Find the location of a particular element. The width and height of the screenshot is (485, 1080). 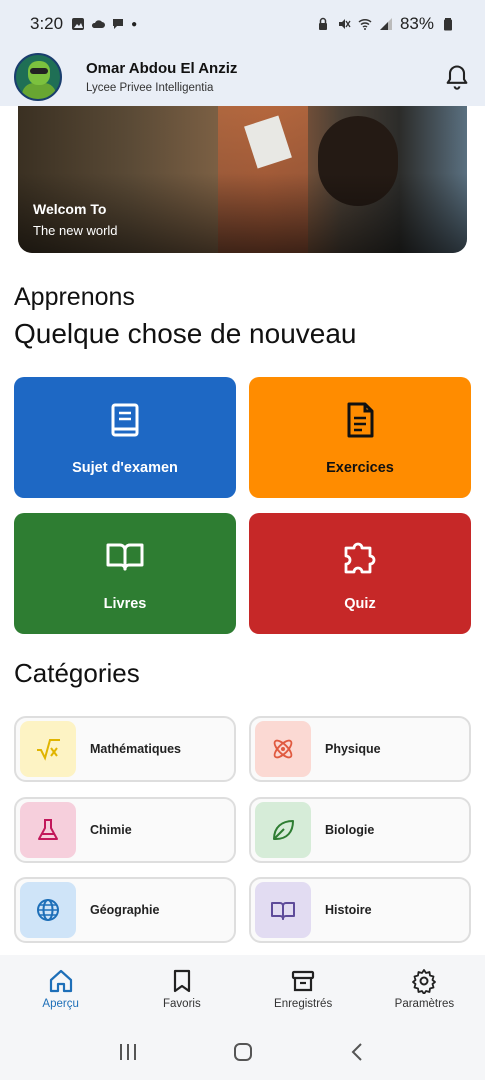

category-label: Géographie is located at coordinates (125, 910).